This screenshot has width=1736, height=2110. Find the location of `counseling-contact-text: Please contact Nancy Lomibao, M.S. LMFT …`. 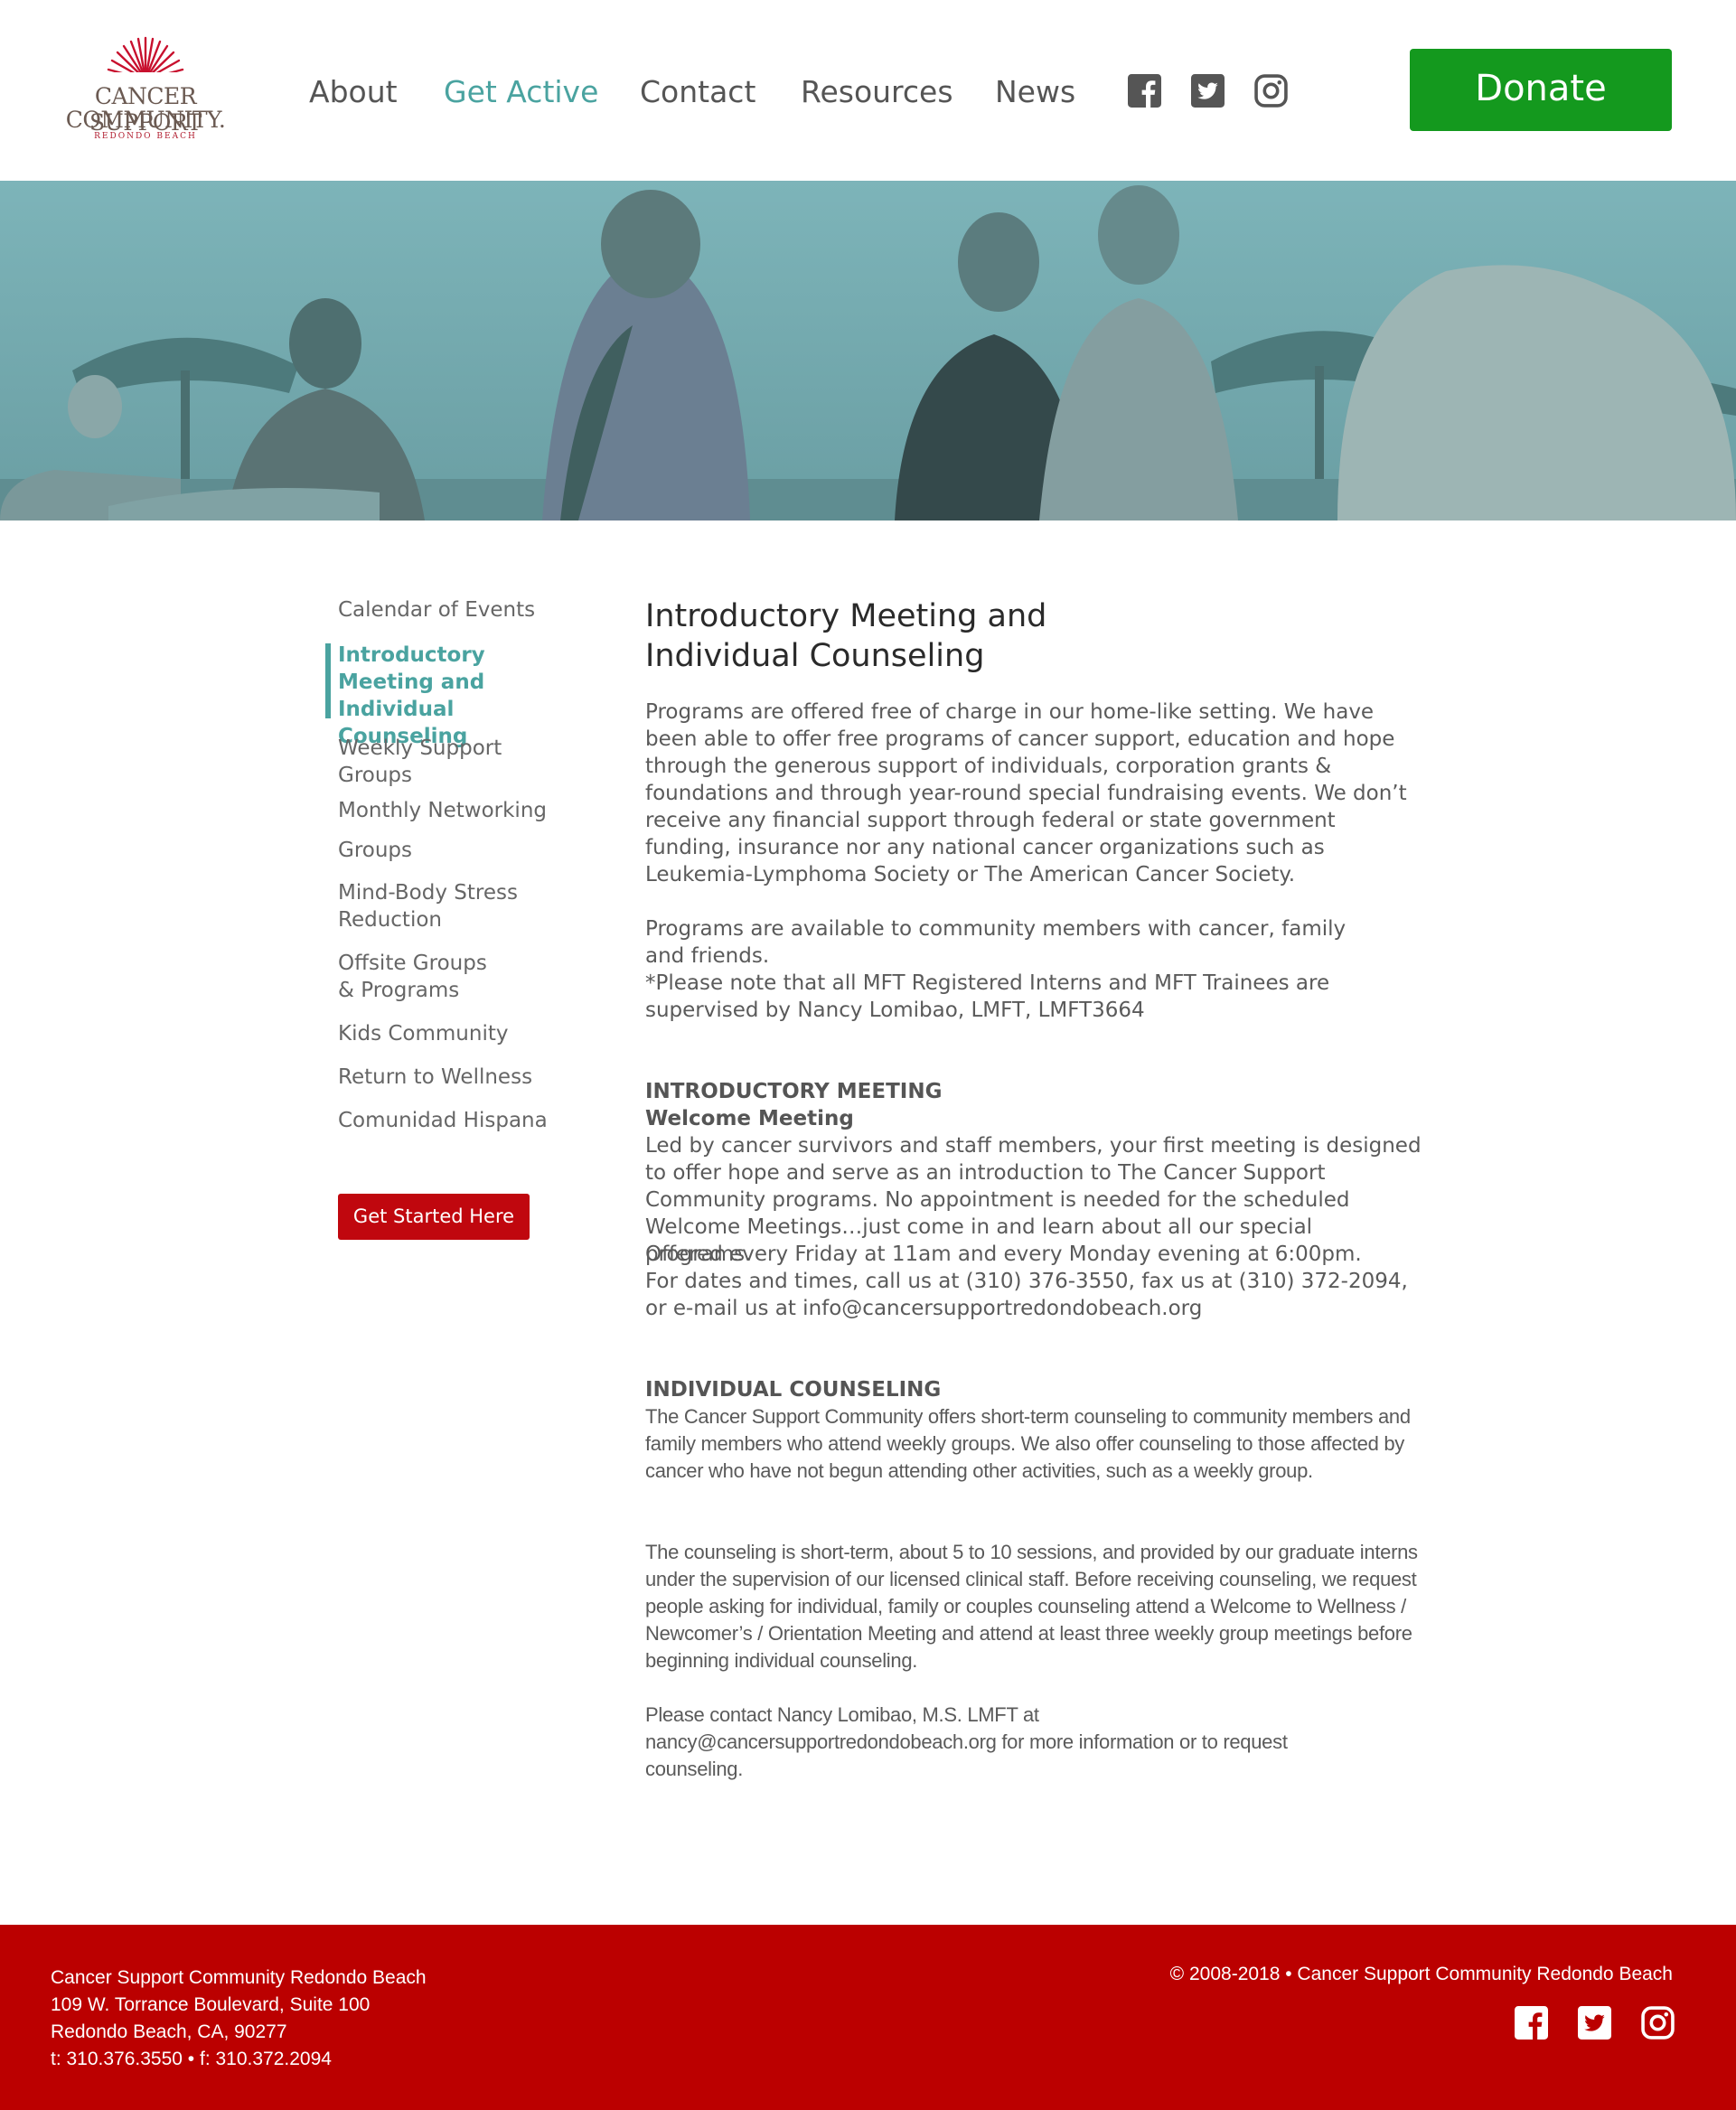

counseling-contact-text: Please contact Nancy Lomibao, M.S. LMFT … is located at coordinates (966, 1742).